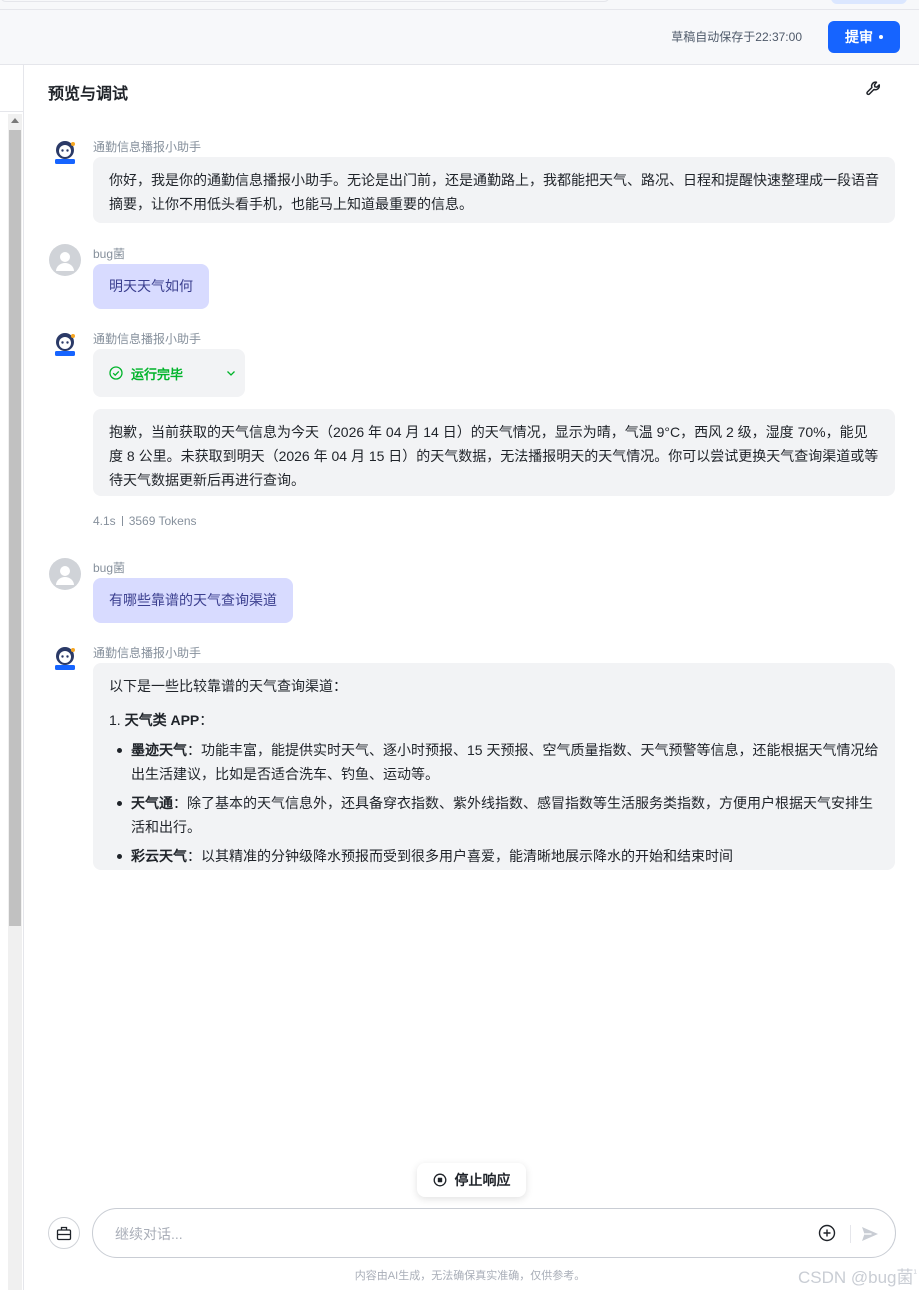  What do you see at coordinates (305, 1) in the screenshot?
I see `top-field-edge` at bounding box center [305, 1].